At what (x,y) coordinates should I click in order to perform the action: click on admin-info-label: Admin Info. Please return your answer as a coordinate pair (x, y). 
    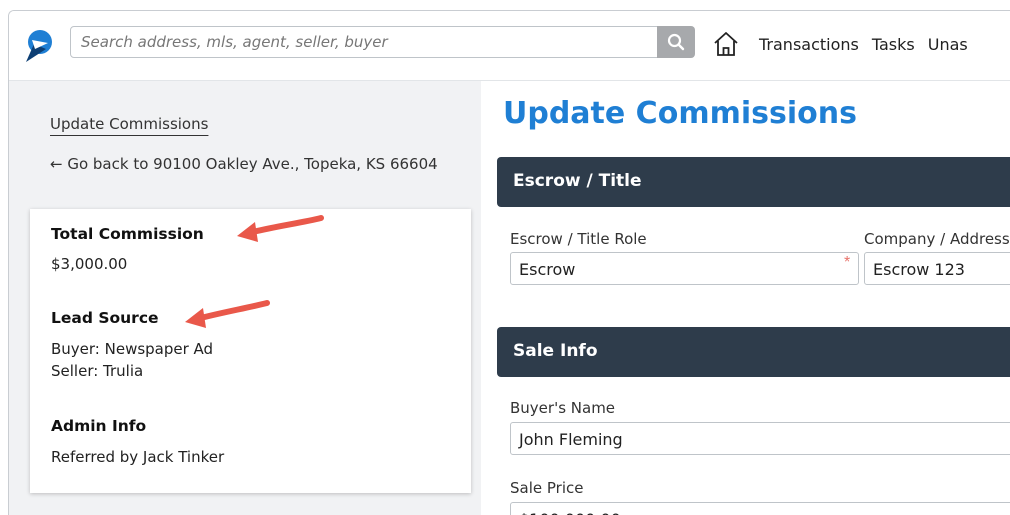
    Looking at the image, I should click on (99, 426).